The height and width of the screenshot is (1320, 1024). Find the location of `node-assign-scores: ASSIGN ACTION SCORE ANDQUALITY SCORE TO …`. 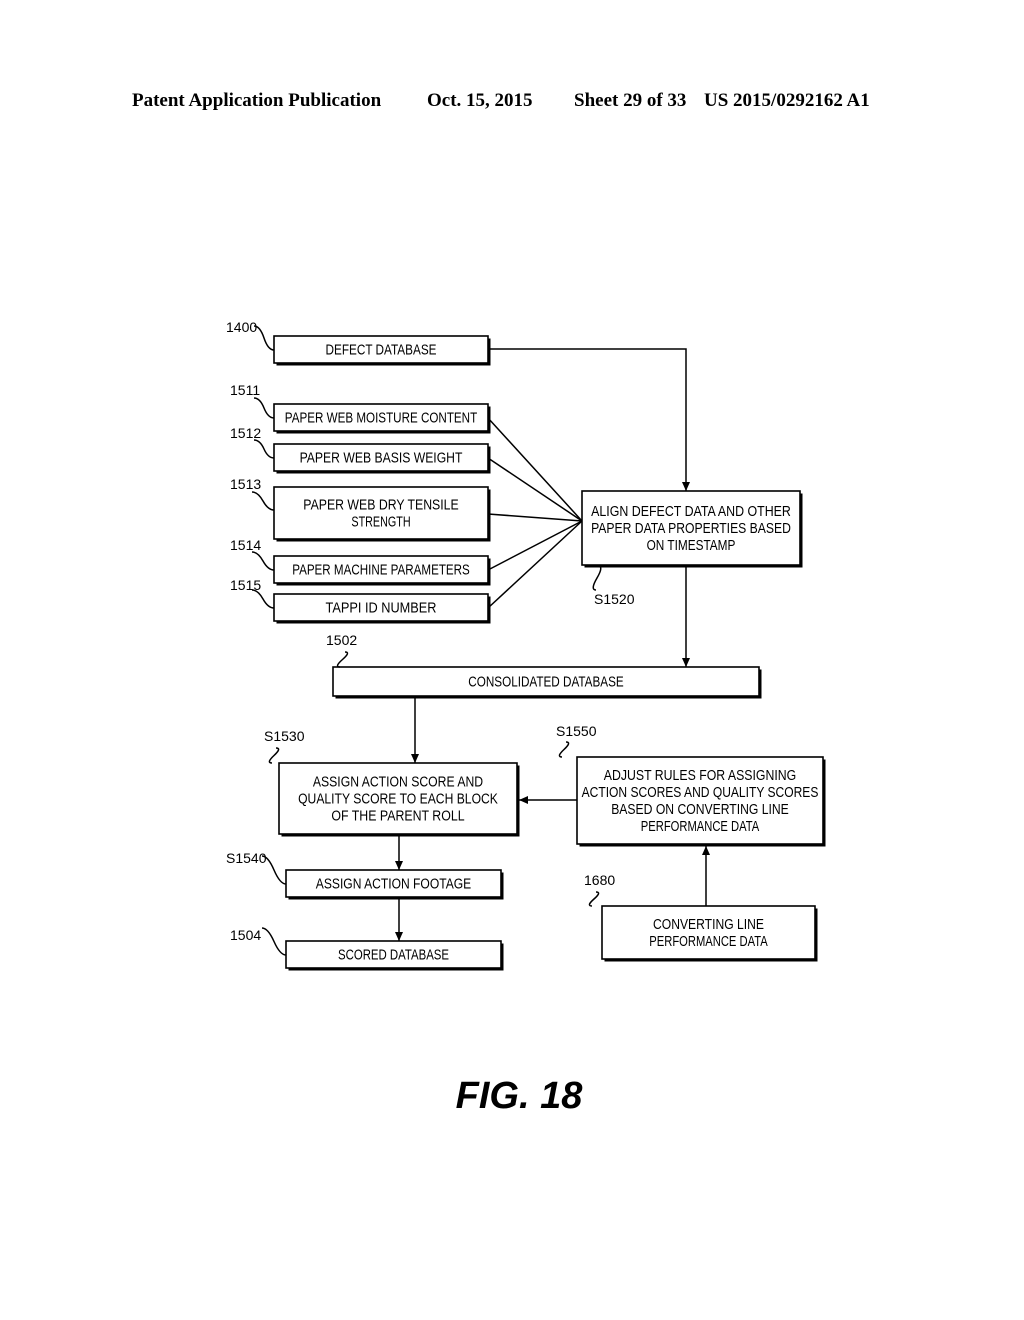

node-assign-scores: ASSIGN ACTION SCORE ANDQUALITY SCORE TO … is located at coordinates (392, 782).